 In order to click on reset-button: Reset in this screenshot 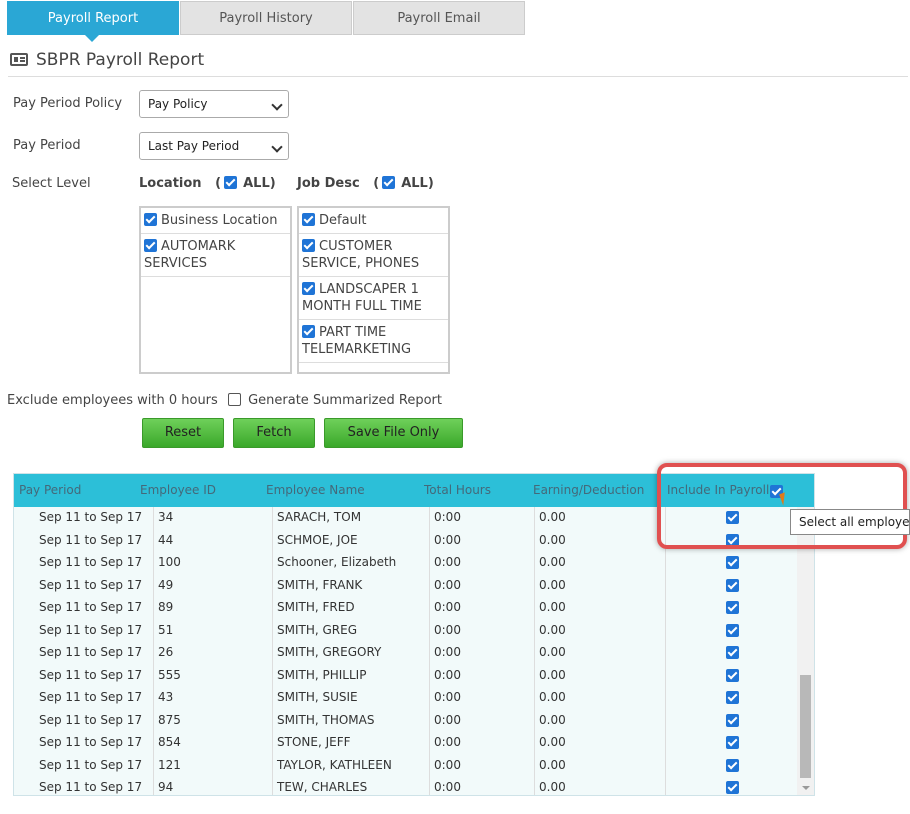, I will do `click(183, 433)`.